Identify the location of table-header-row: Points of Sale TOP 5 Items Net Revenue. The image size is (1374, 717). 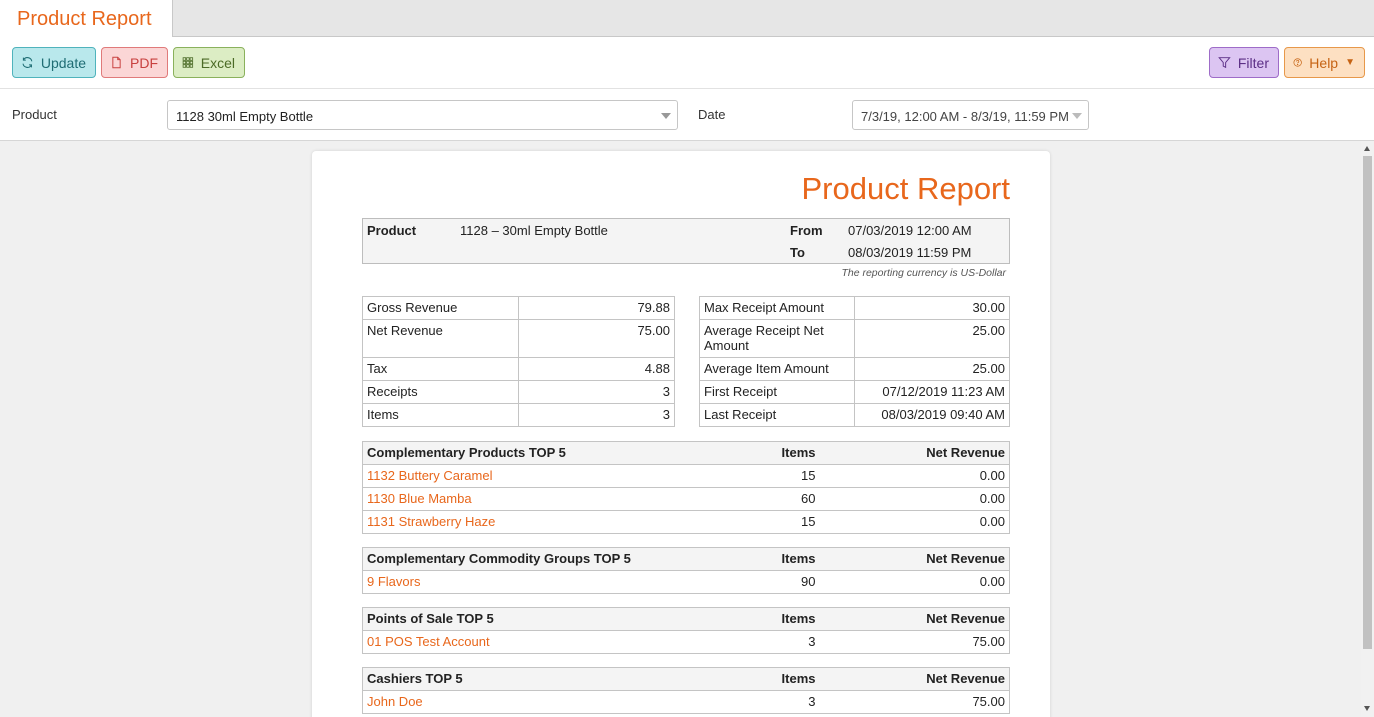
(686, 619).